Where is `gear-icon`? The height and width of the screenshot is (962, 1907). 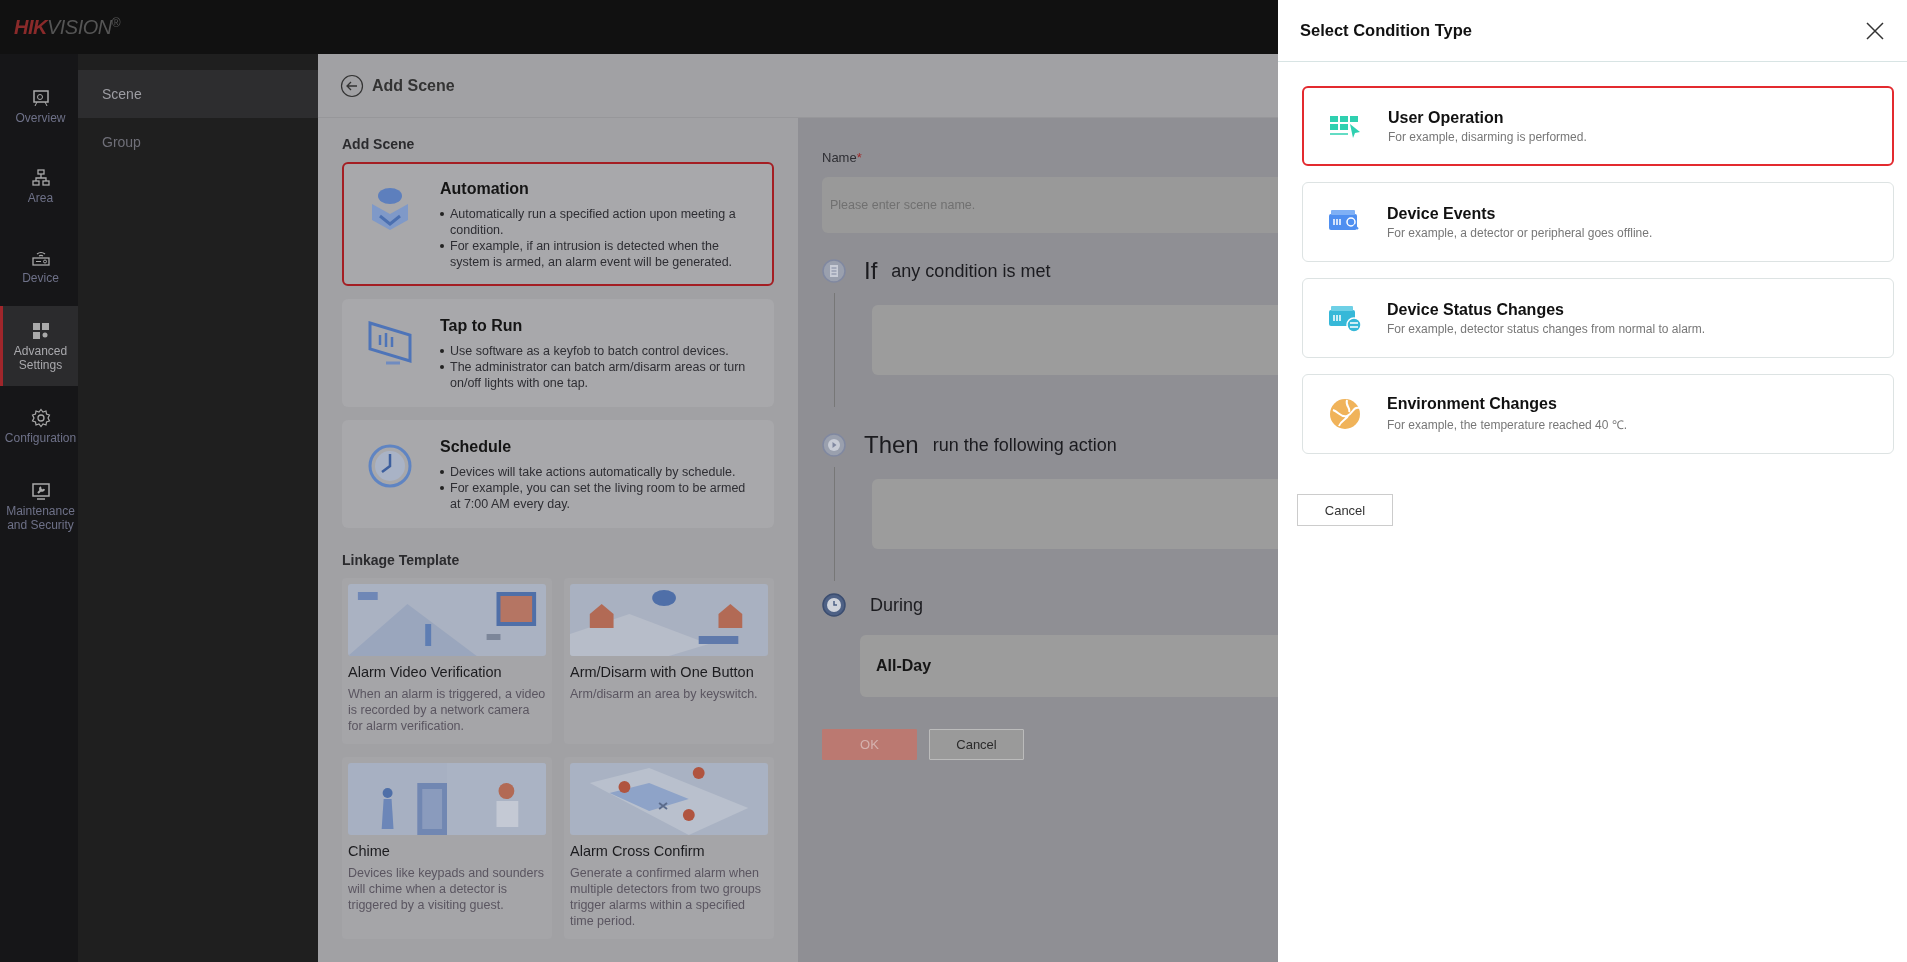
gear-icon is located at coordinates (40, 417).